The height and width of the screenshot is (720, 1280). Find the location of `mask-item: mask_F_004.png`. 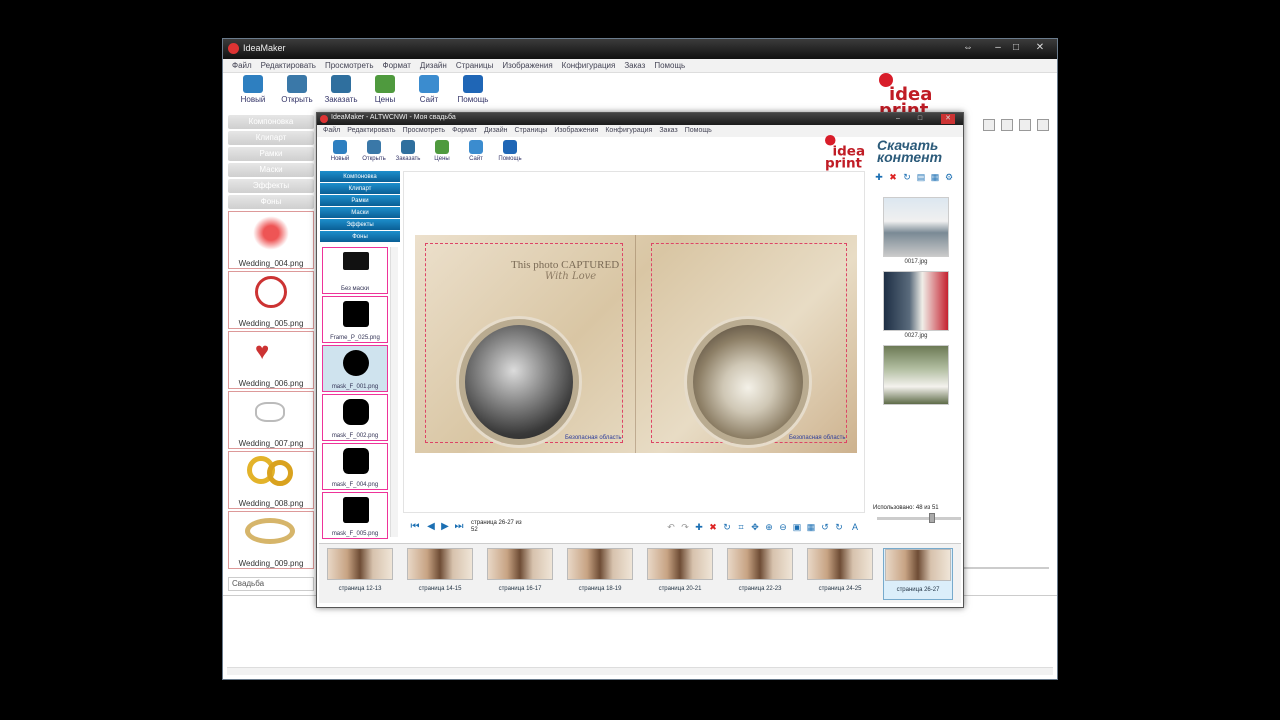

mask-item: mask_F_004.png is located at coordinates (355, 466).